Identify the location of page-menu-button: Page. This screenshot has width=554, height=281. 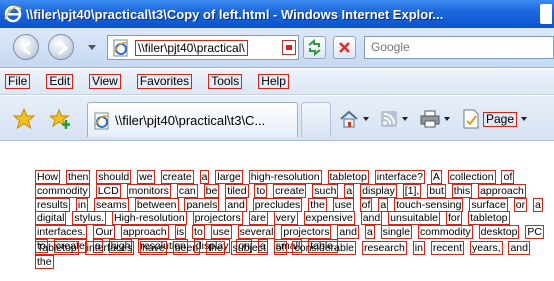
(495, 119).